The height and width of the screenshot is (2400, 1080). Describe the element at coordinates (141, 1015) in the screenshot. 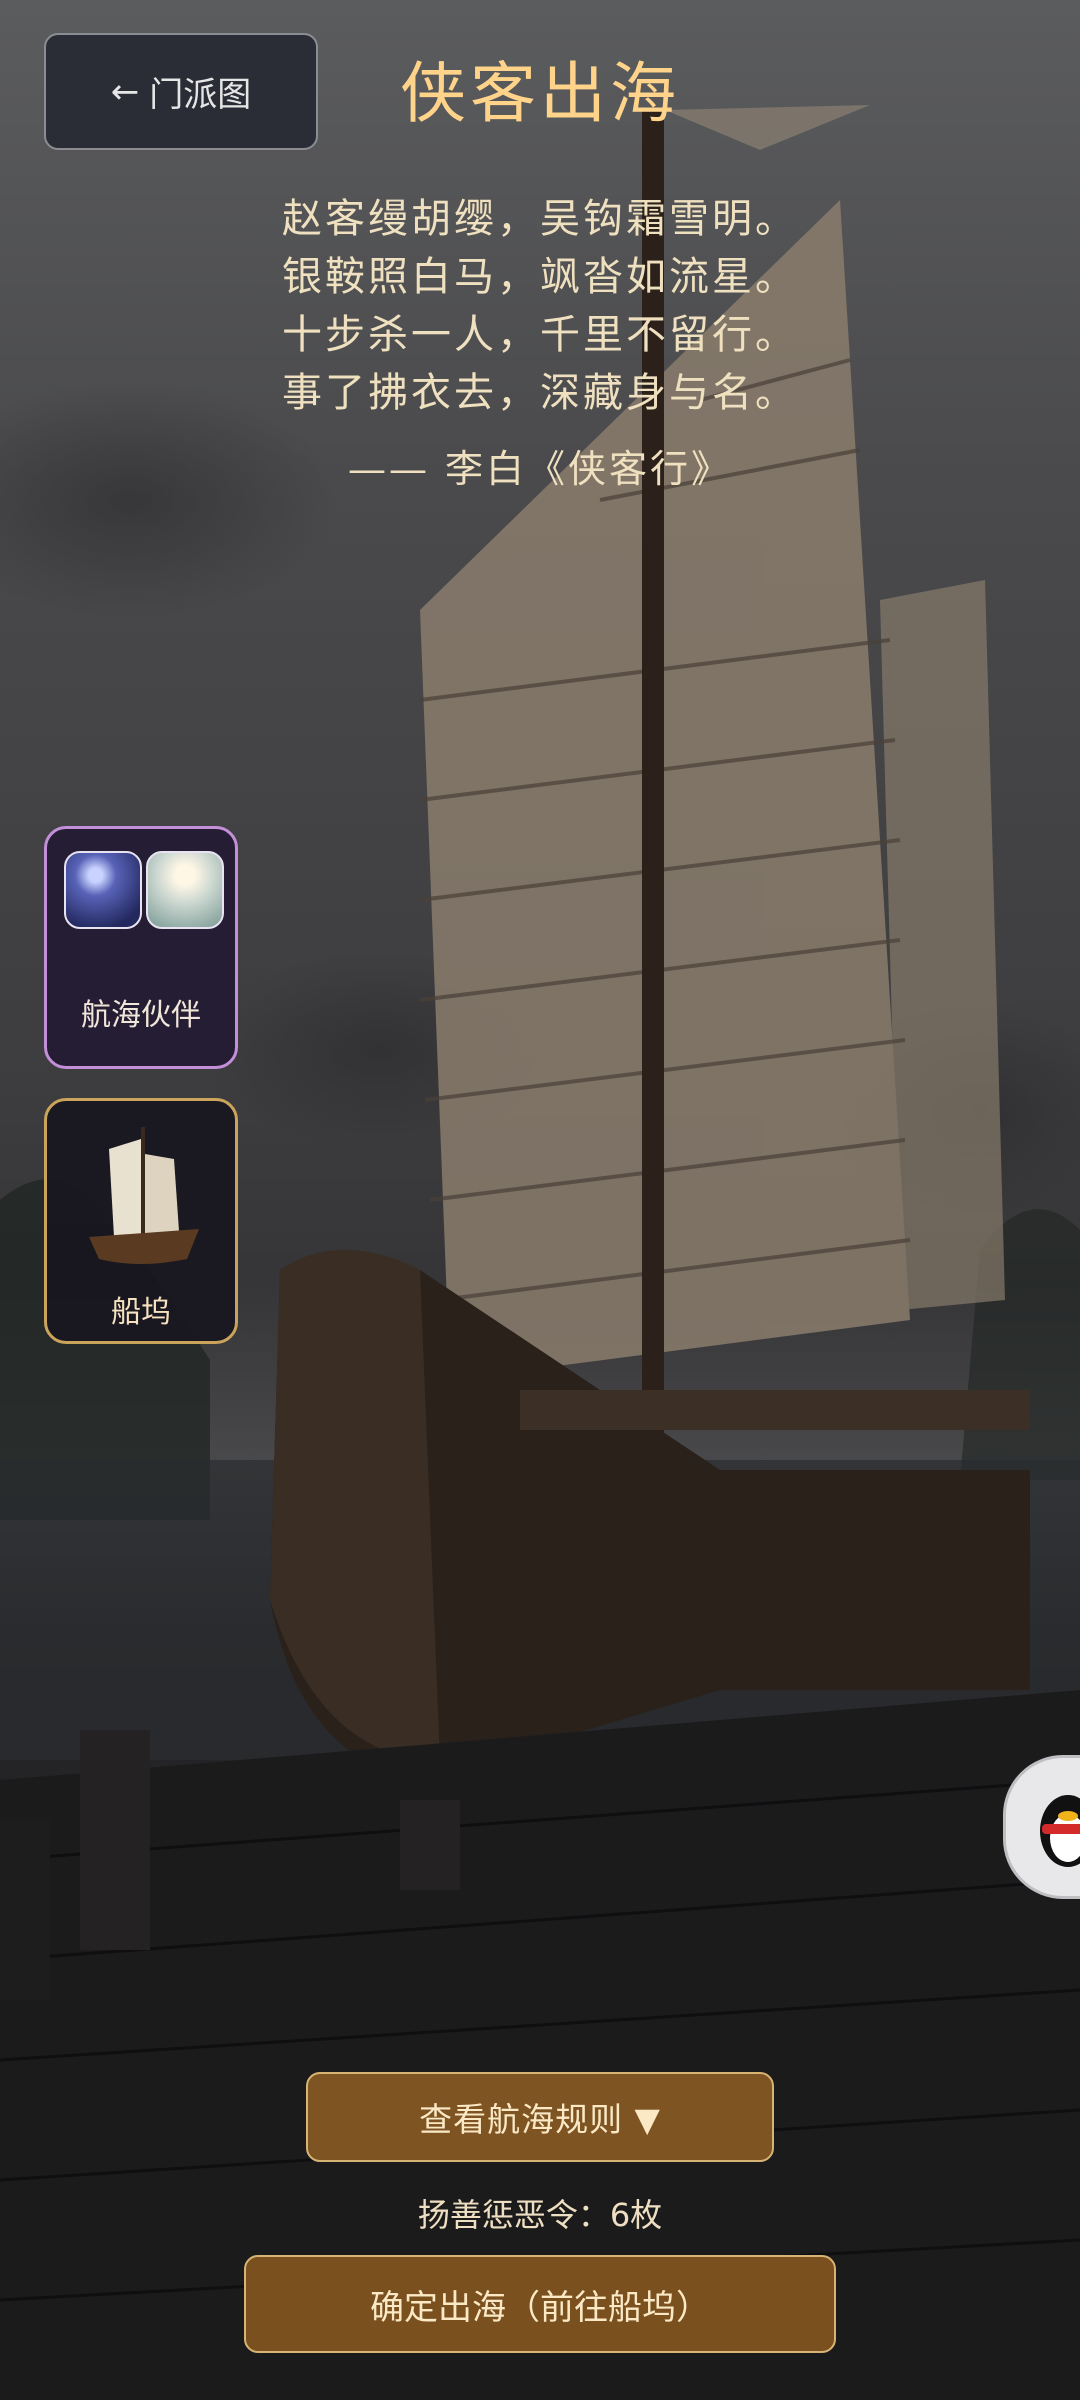

I see `voyage-partner-label: 航海伙伴` at that location.